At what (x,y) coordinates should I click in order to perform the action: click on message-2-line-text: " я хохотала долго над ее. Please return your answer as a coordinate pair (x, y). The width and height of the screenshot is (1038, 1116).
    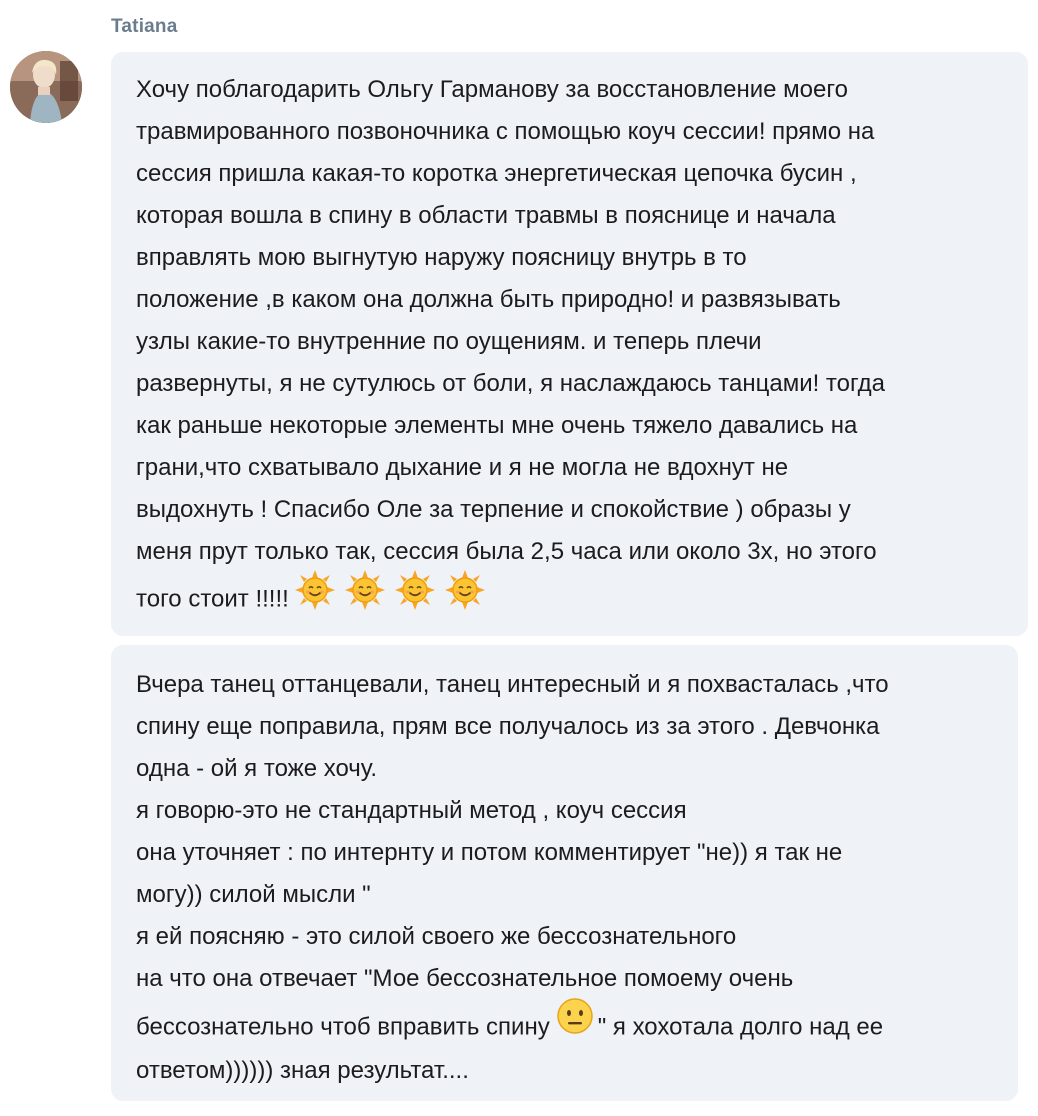
    Looking at the image, I should click on (740, 1027).